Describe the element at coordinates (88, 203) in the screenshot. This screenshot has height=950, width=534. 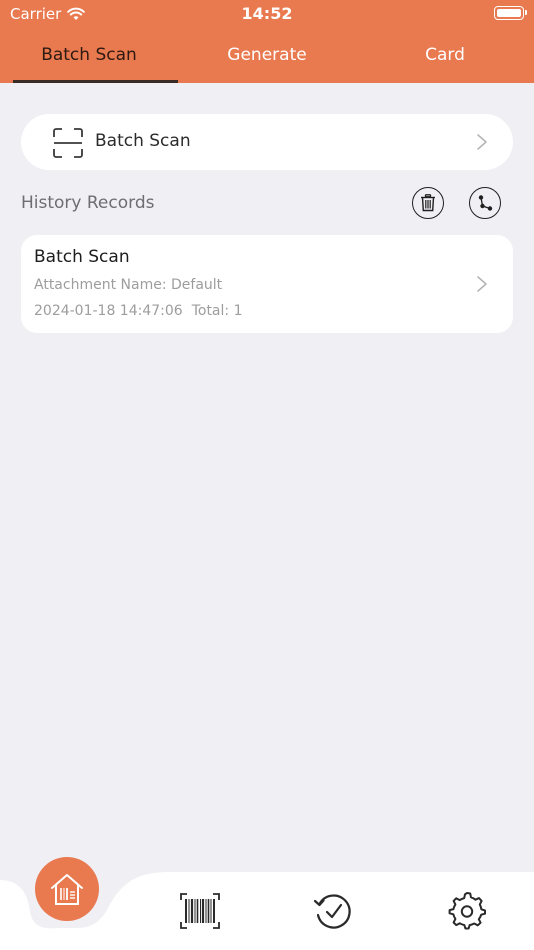
I see `history-records-title: History Records` at that location.